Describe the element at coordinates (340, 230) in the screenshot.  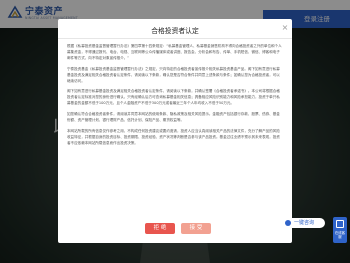
I see `customer-service-button: 在线客服` at that location.